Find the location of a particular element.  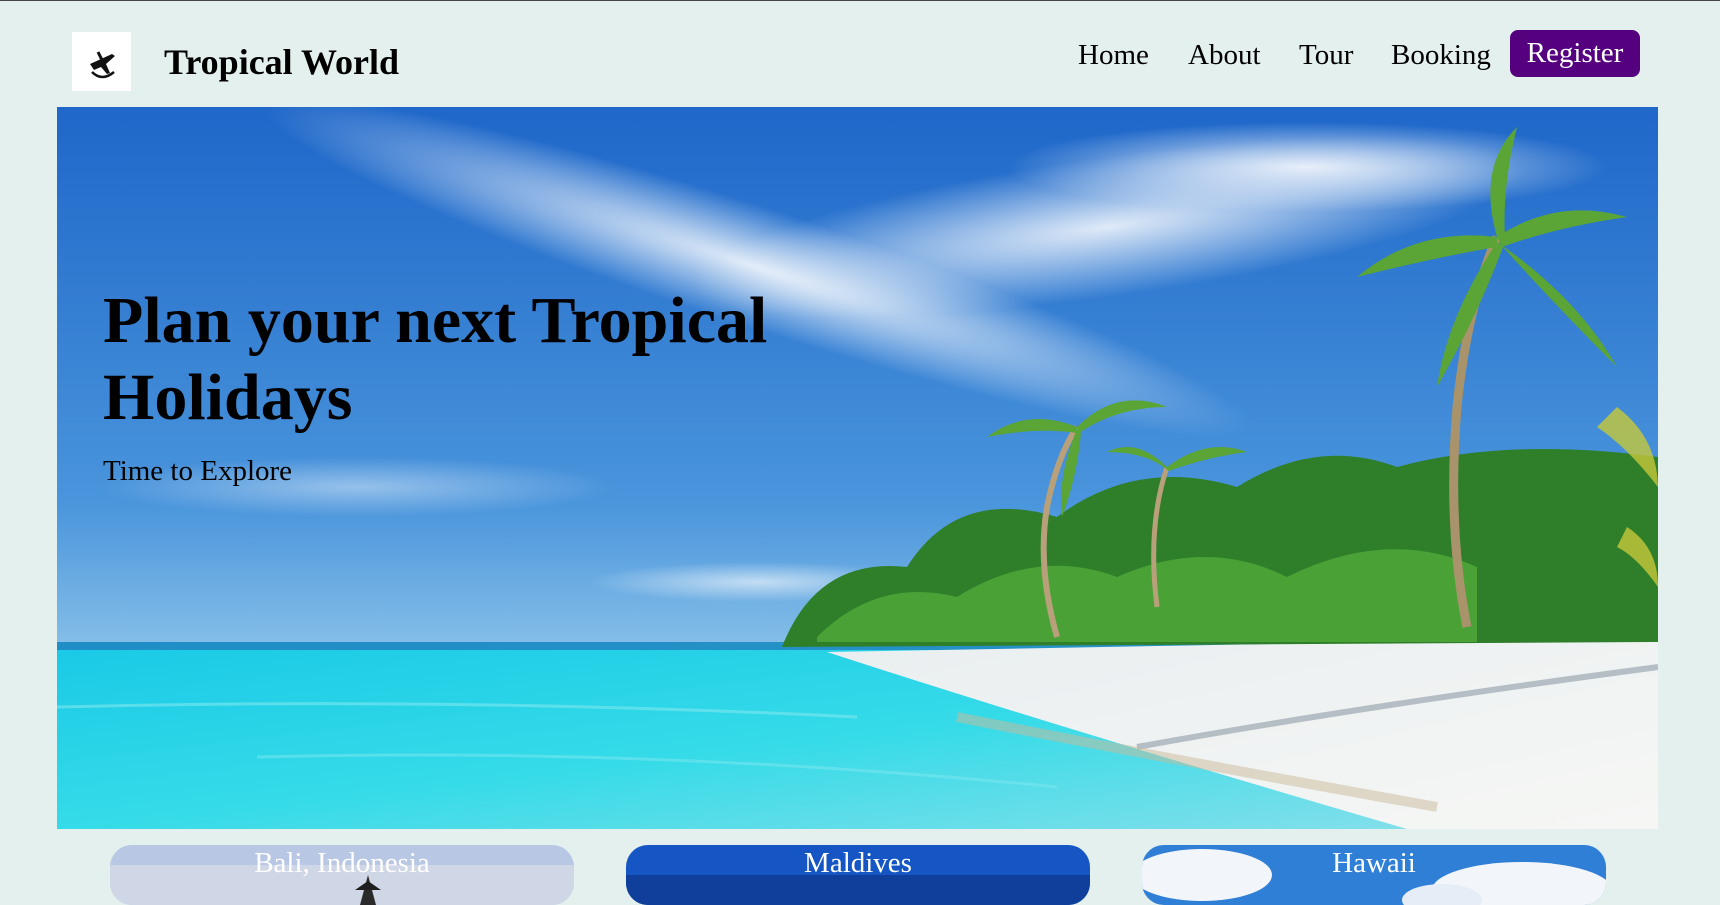

hero-subtitle: Time to Explore is located at coordinates (198, 471).